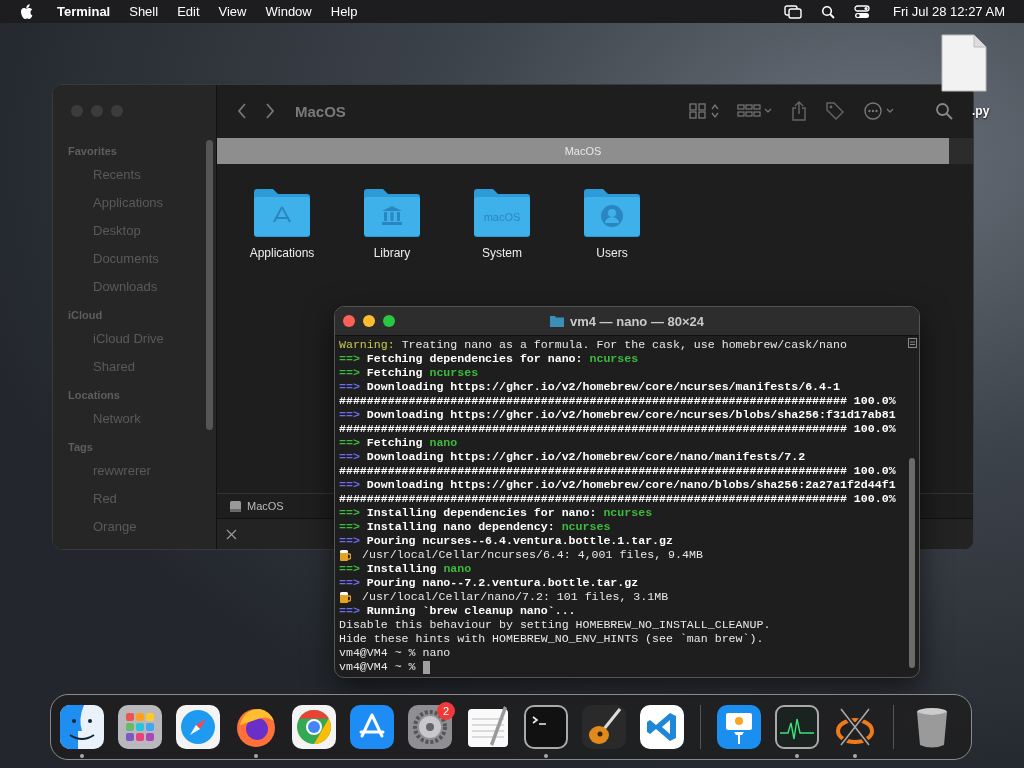 Image resolution: width=1024 pixels, height=768 pixels. Describe the element at coordinates (377, 667) in the screenshot. I see `terminal-line: vm4@VM4 ~ %` at that location.